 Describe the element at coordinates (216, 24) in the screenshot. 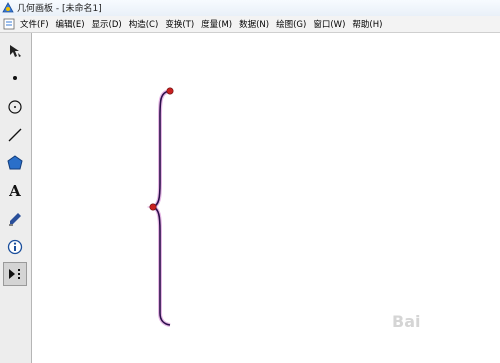

I see `menu-measure: 度量(M)` at that location.